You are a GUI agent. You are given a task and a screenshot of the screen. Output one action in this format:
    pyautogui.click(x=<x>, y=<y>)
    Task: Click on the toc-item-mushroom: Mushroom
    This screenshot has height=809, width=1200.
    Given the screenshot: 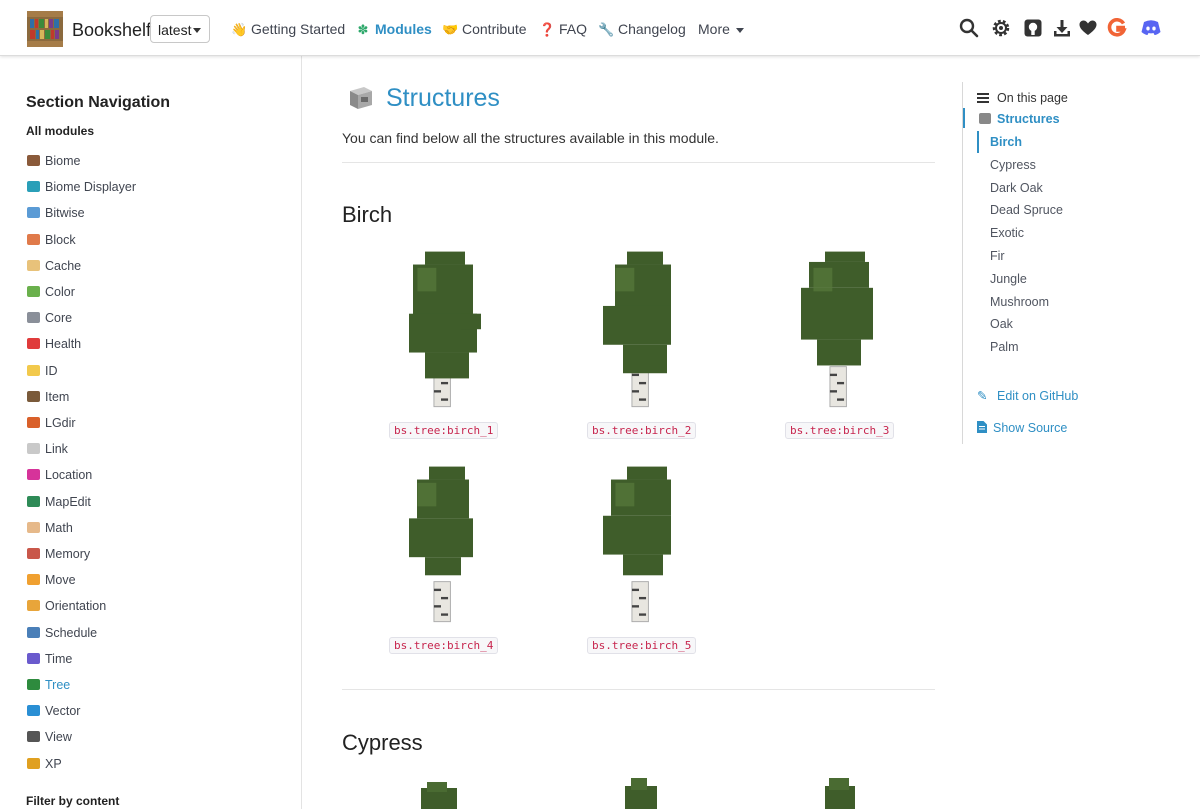 What is the action you would take?
    pyautogui.click(x=1019, y=302)
    